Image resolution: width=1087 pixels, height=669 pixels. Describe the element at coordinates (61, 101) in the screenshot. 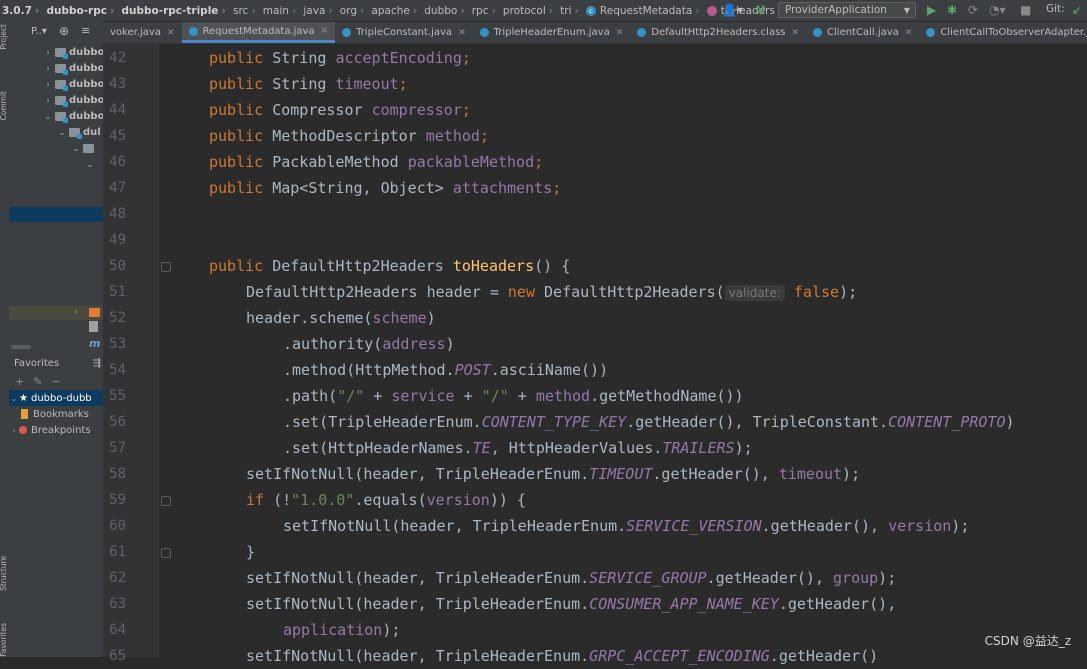

I see `module-folder-icon` at that location.